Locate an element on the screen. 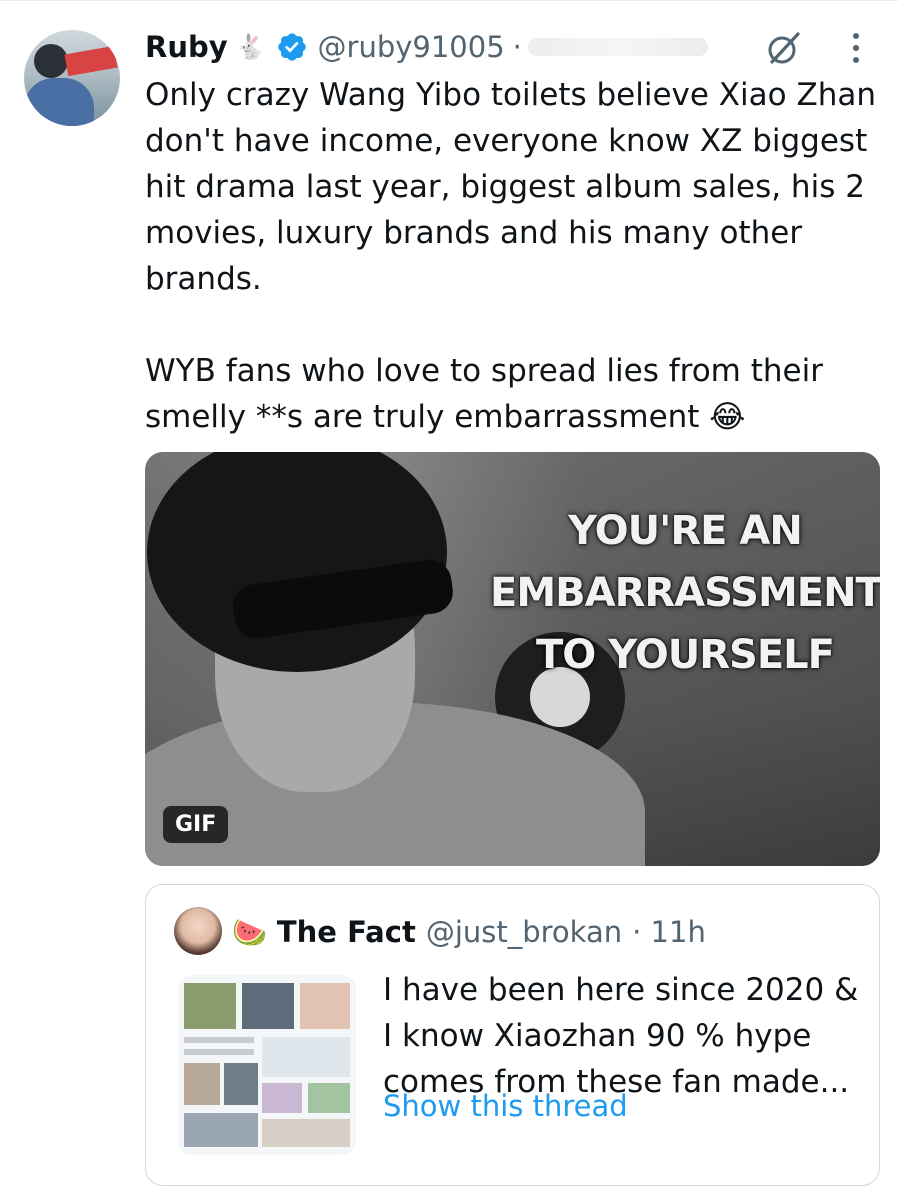 Image resolution: width=898 pixels, height=1200 pixels. grok-icon is located at coordinates (784, 48).